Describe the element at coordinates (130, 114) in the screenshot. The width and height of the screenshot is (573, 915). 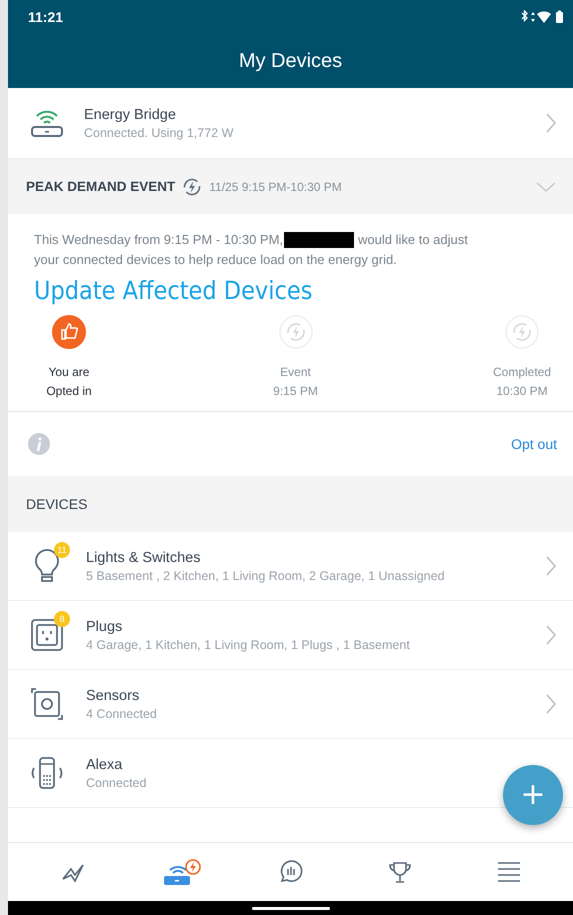
I see `device-name: Energy Bridge` at that location.